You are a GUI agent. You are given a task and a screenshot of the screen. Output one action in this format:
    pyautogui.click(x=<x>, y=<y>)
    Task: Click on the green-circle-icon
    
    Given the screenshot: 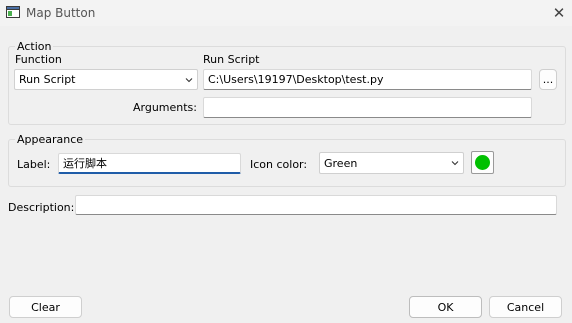 What is the action you would take?
    pyautogui.click(x=482, y=162)
    